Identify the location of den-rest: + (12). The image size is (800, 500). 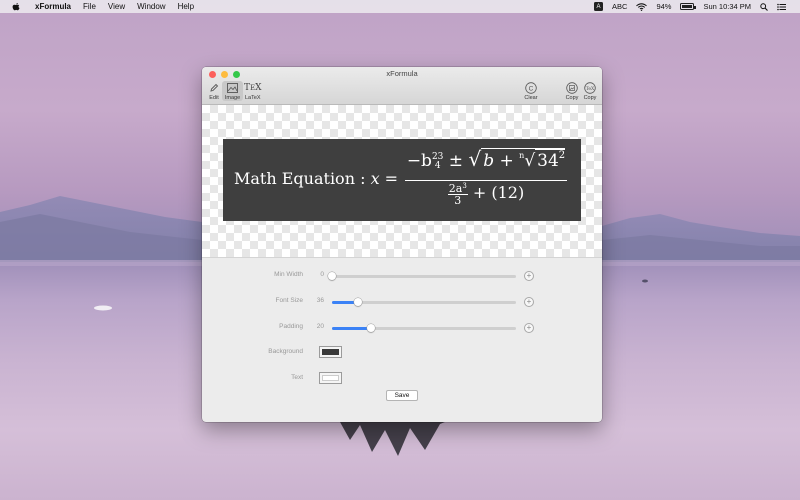
(496, 192).